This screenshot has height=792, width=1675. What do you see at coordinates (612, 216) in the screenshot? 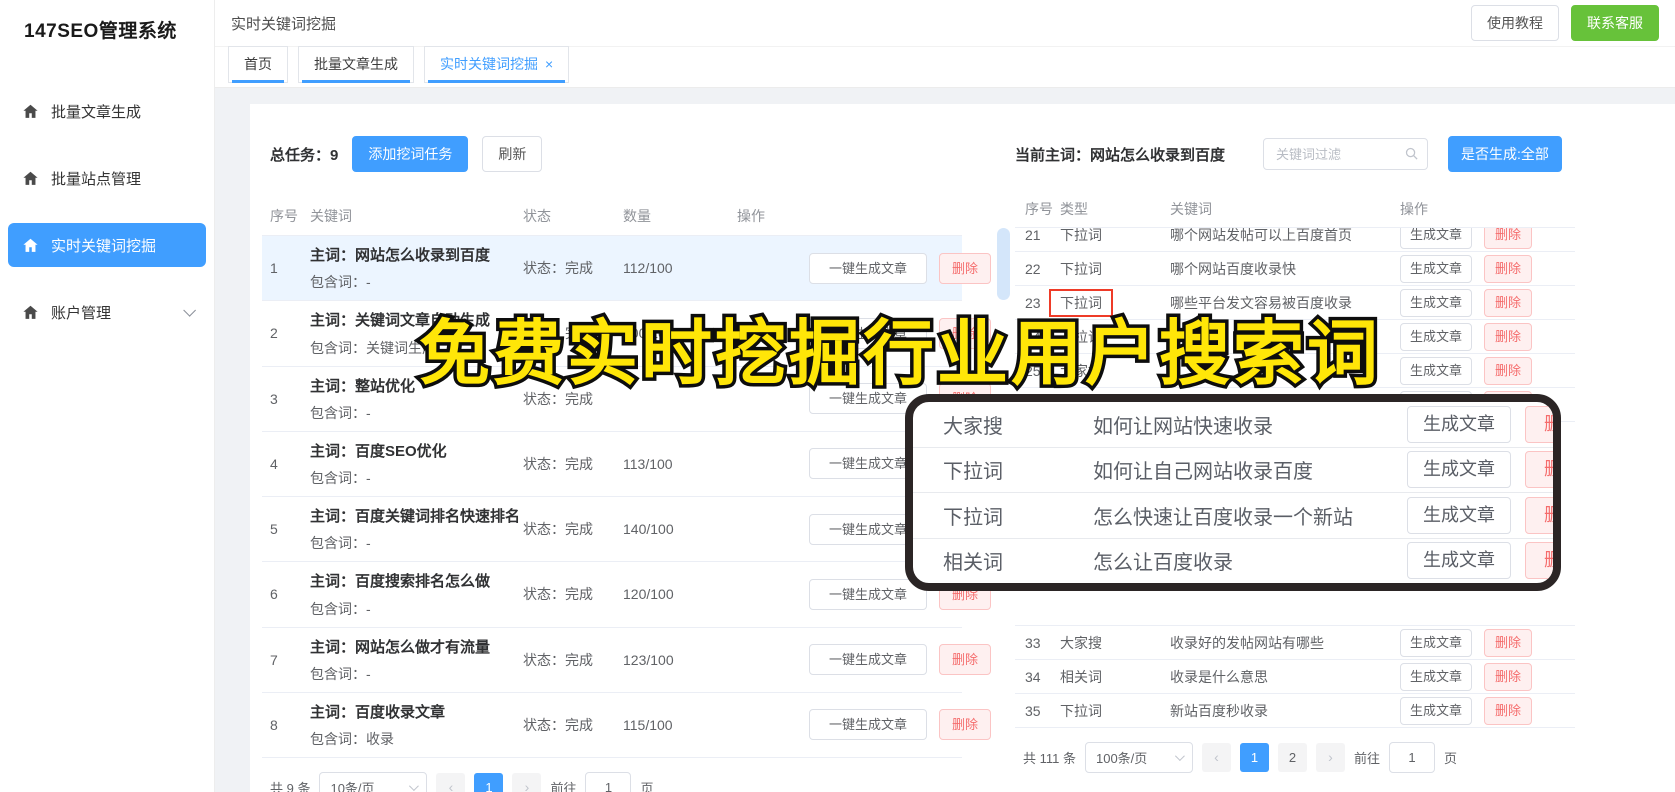
I see `task-table-header: 序号 关键词 状态 数量 操作` at bounding box center [612, 216].